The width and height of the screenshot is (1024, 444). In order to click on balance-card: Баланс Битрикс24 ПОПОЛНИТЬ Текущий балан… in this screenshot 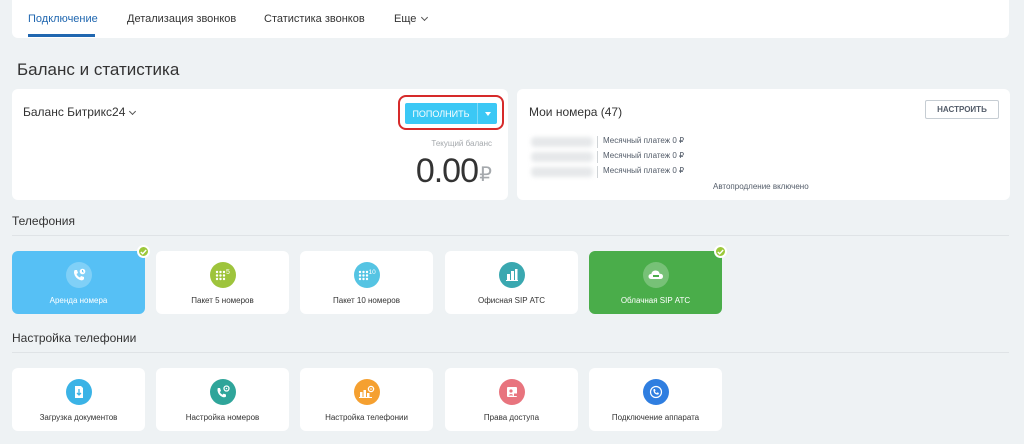, I will do `click(260, 144)`.